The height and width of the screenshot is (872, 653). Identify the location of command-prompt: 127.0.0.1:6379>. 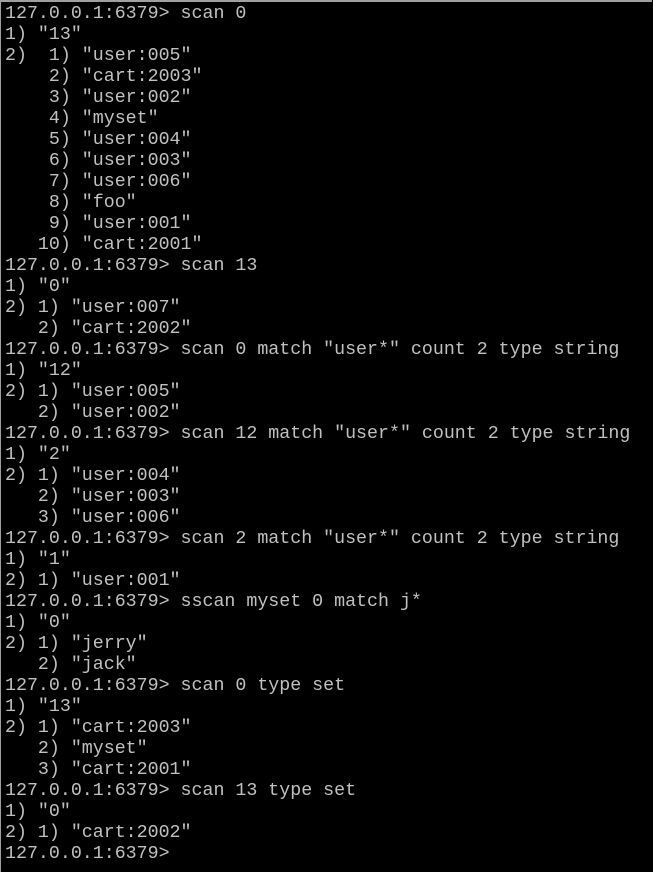
(317, 854).